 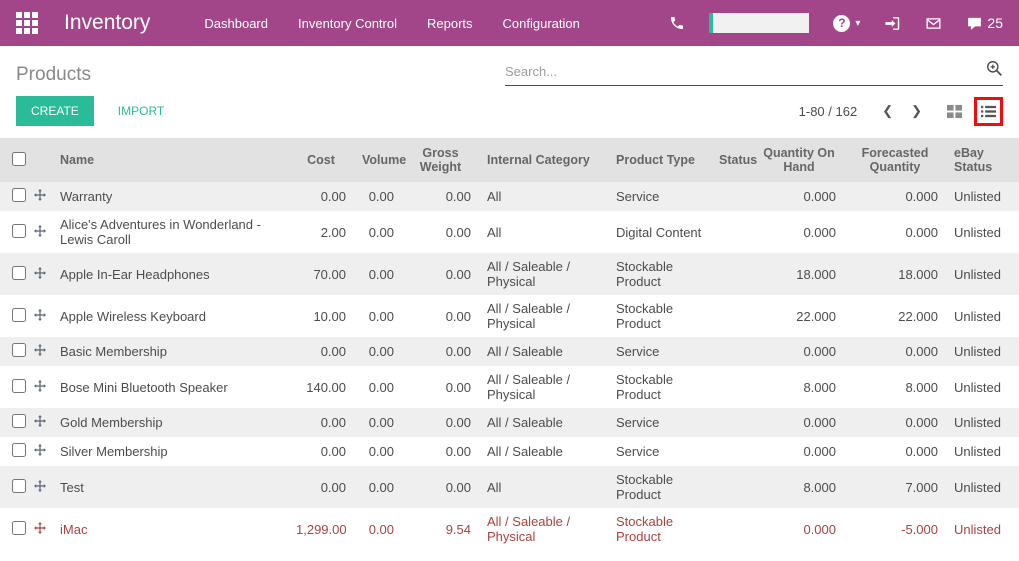 What do you see at coordinates (954, 111) in the screenshot?
I see `kanban-view-button` at bounding box center [954, 111].